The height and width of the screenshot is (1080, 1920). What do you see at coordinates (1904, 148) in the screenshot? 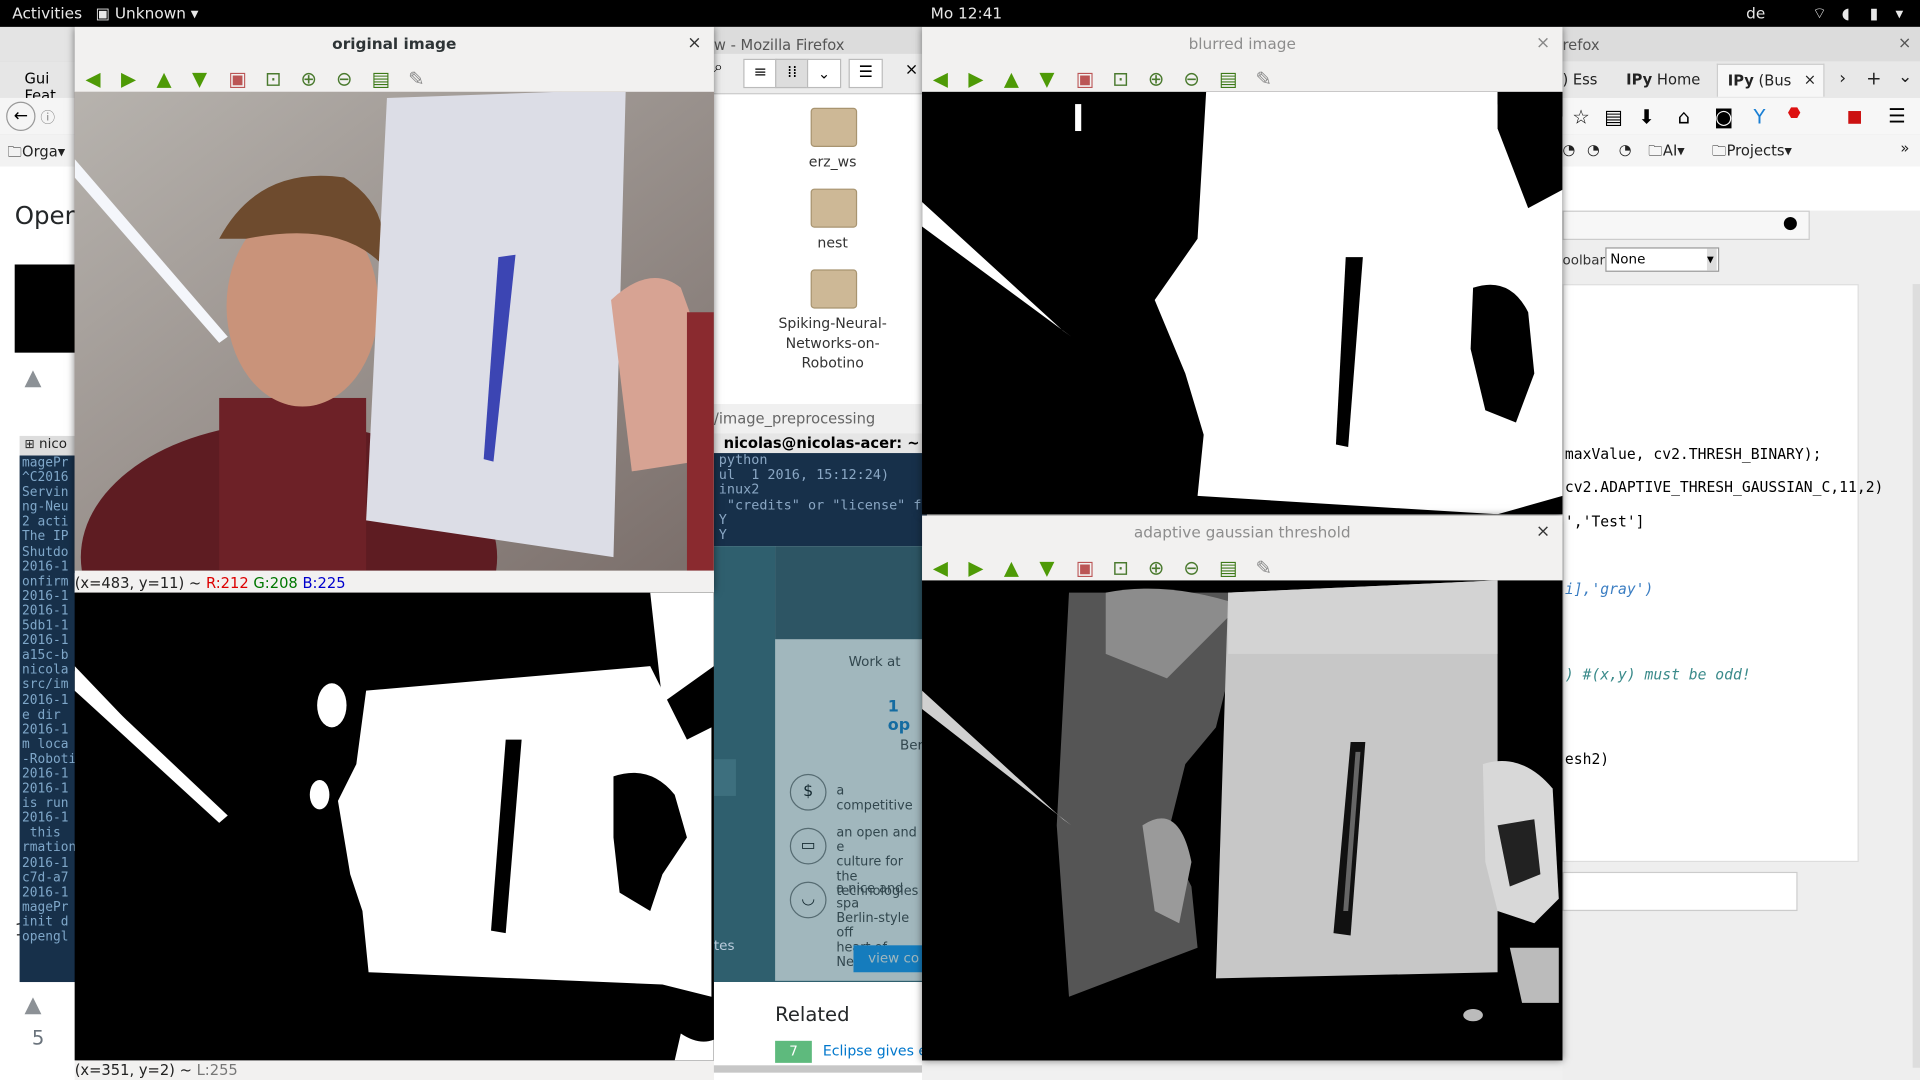
I see `chevron-more-icon: »` at bounding box center [1904, 148].